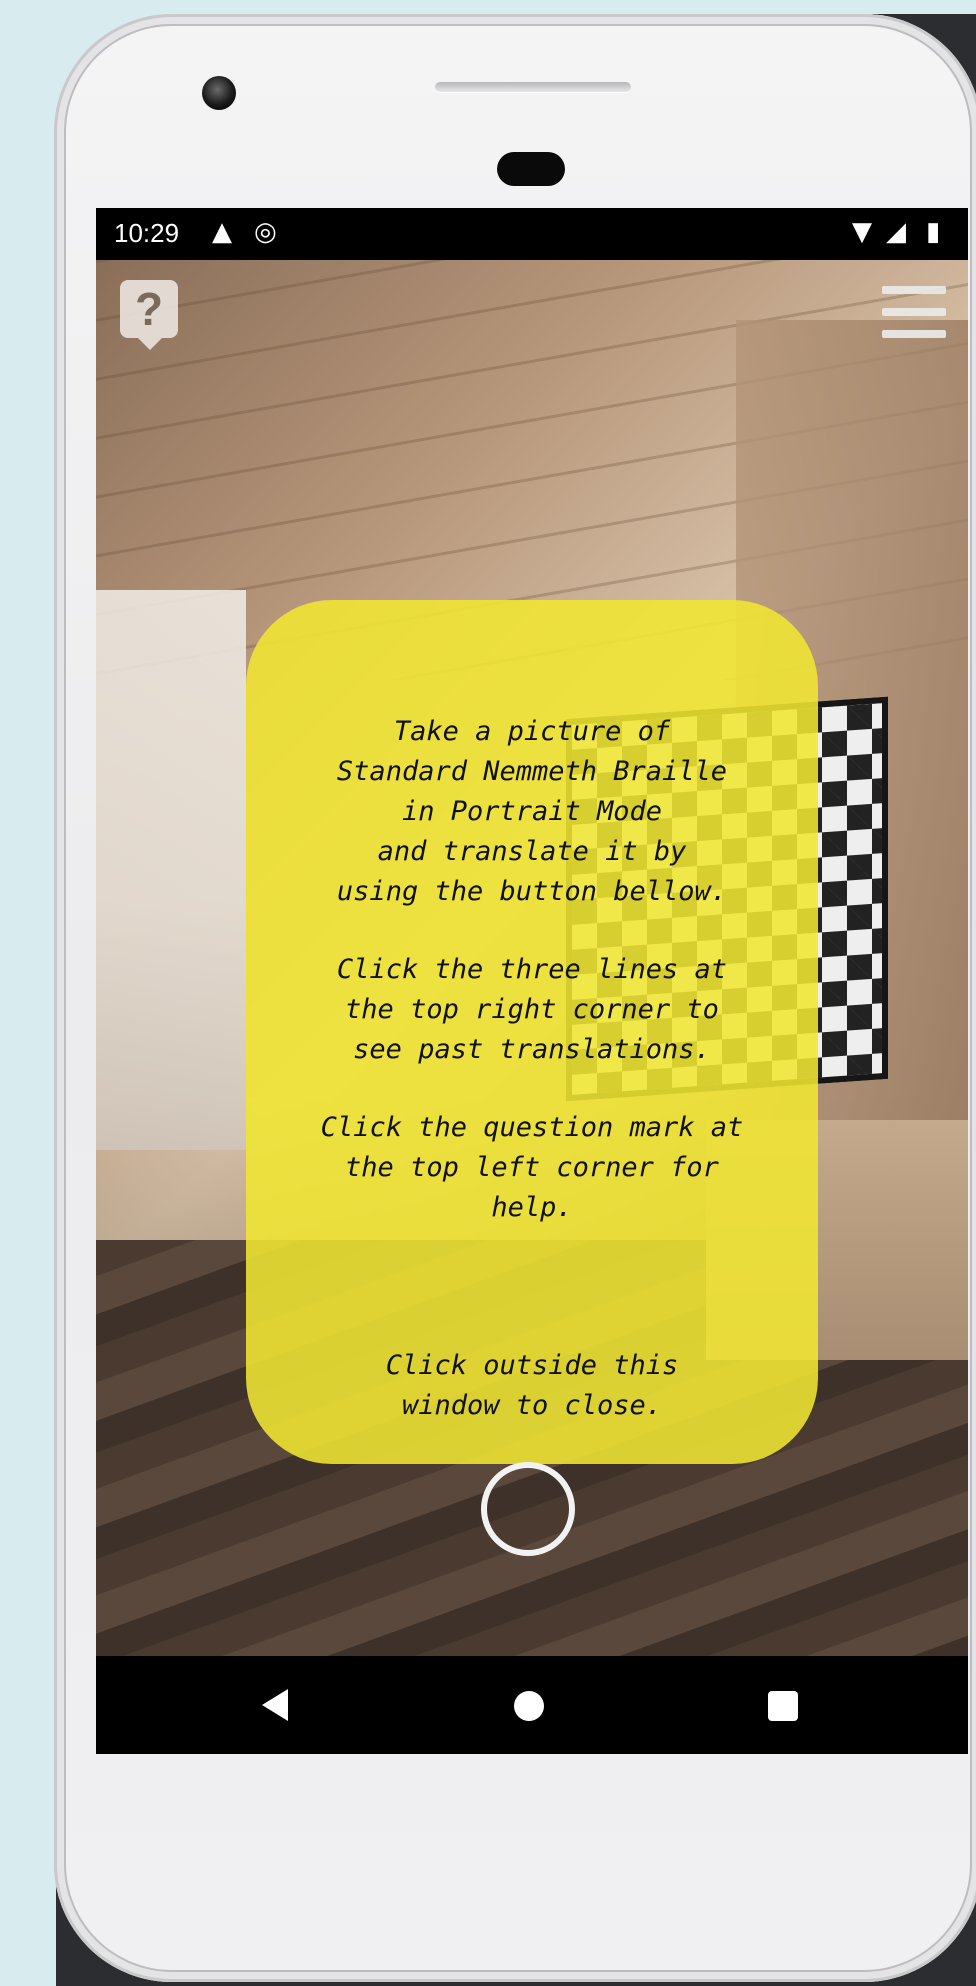 The image size is (976, 1986). Describe the element at coordinates (219, 93) in the screenshot. I see `front-camera-icon` at that location.